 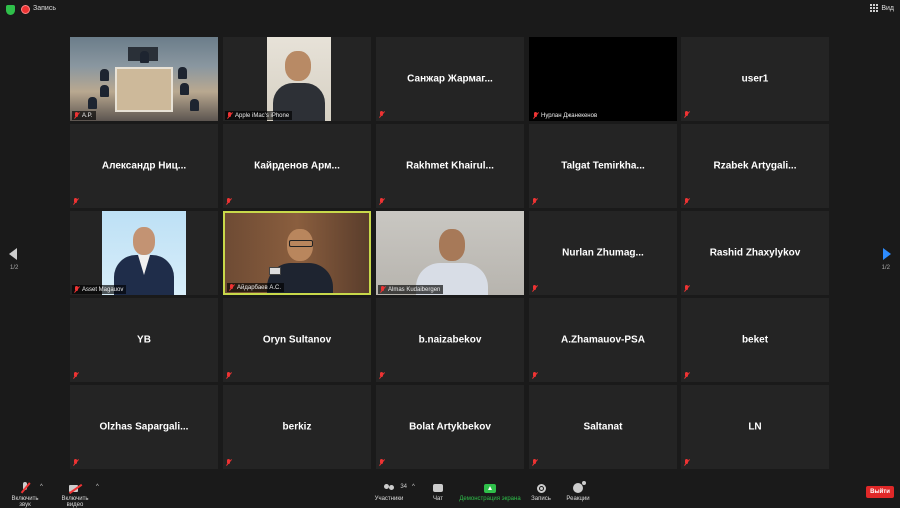 What do you see at coordinates (569, 115) in the screenshot?
I see `participant-name: Нурлан Джанекенов` at bounding box center [569, 115].